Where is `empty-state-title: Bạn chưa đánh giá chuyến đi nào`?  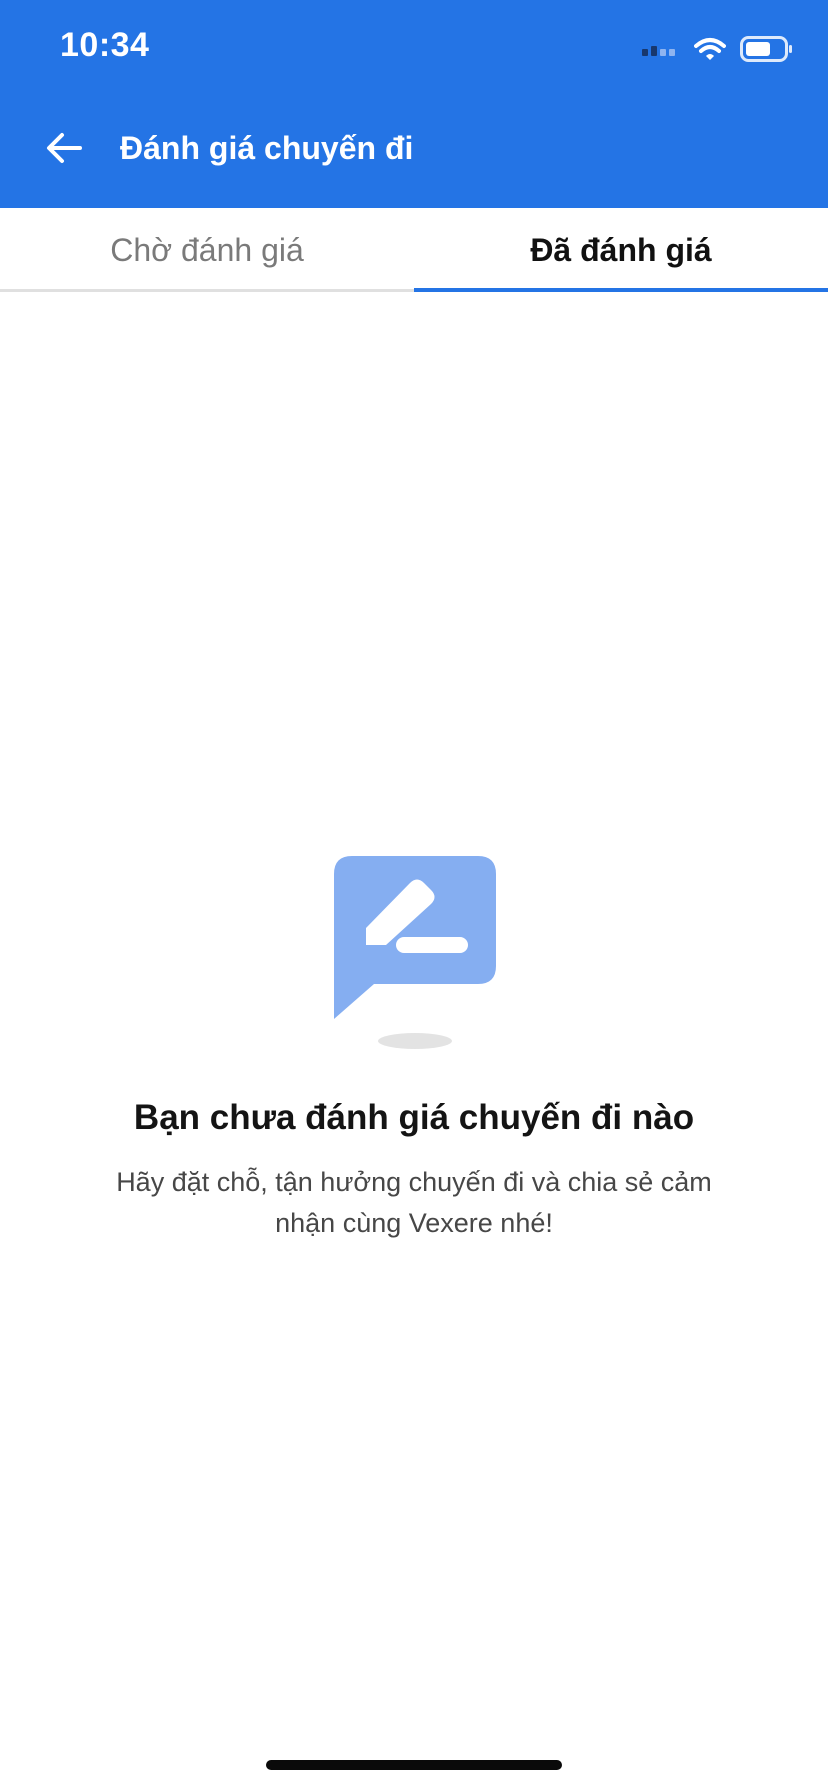
empty-state-title: Bạn chưa đánh giá chuyến đi nào is located at coordinates (414, 1117).